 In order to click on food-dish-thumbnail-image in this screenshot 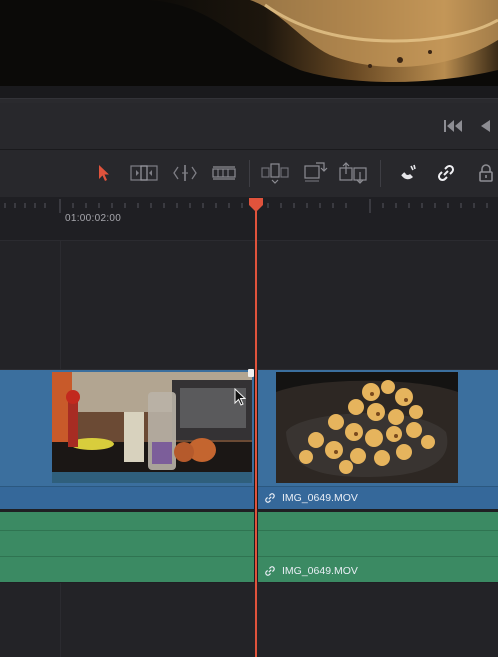, I will do `click(367, 427)`.